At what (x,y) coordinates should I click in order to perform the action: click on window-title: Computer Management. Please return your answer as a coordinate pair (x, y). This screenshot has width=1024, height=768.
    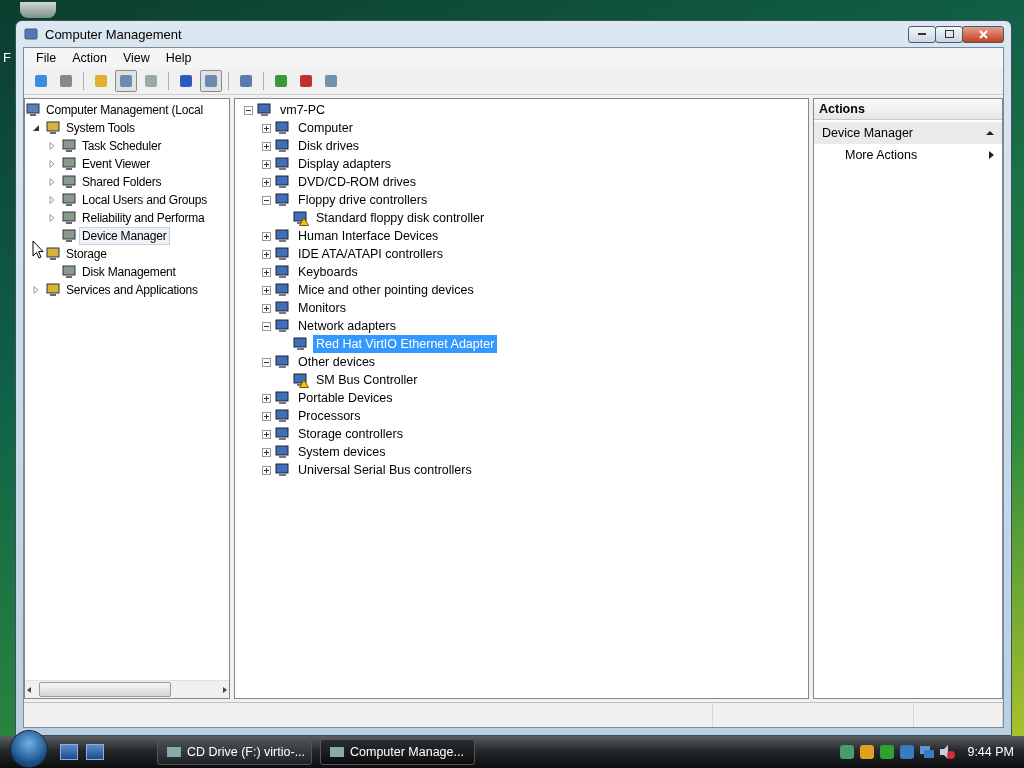
    Looking at the image, I should click on (113, 34).